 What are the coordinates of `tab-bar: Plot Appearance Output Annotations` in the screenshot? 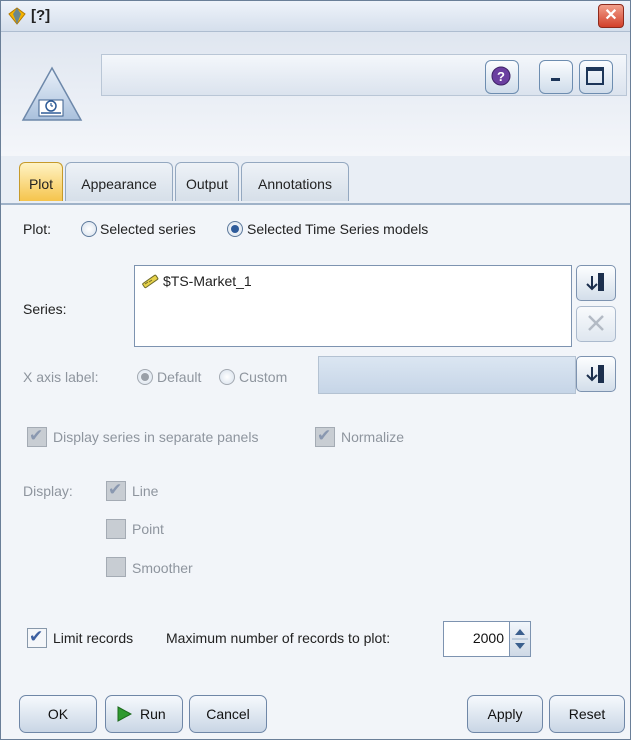 It's located at (315, 180).